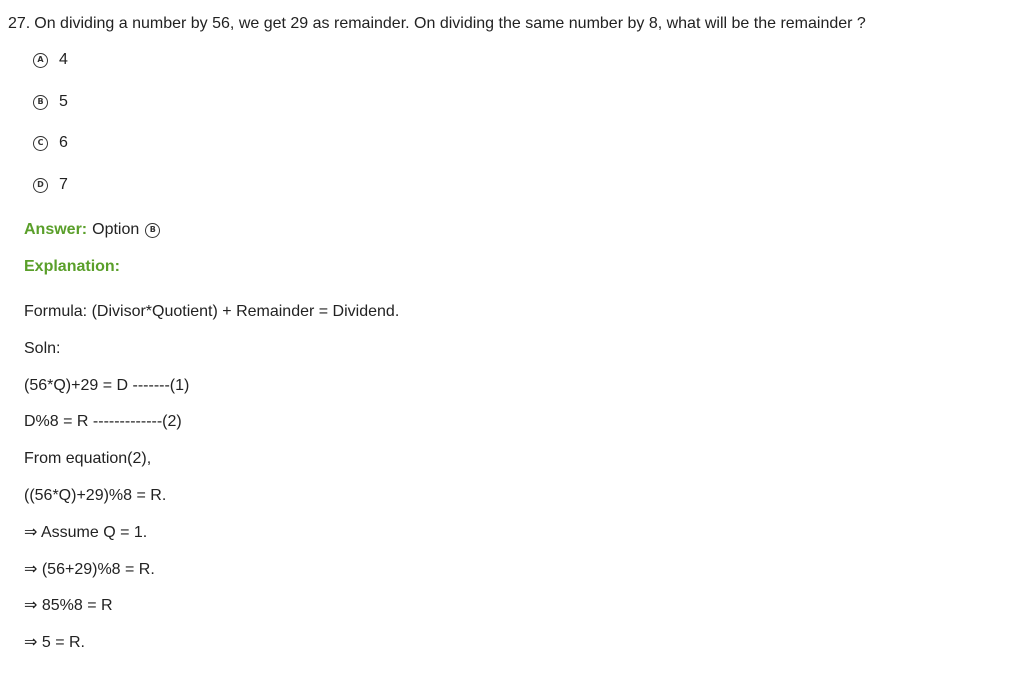 This screenshot has height=673, width=1022. What do you see at coordinates (50, 102) in the screenshot?
I see `option-b: B 5` at bounding box center [50, 102].